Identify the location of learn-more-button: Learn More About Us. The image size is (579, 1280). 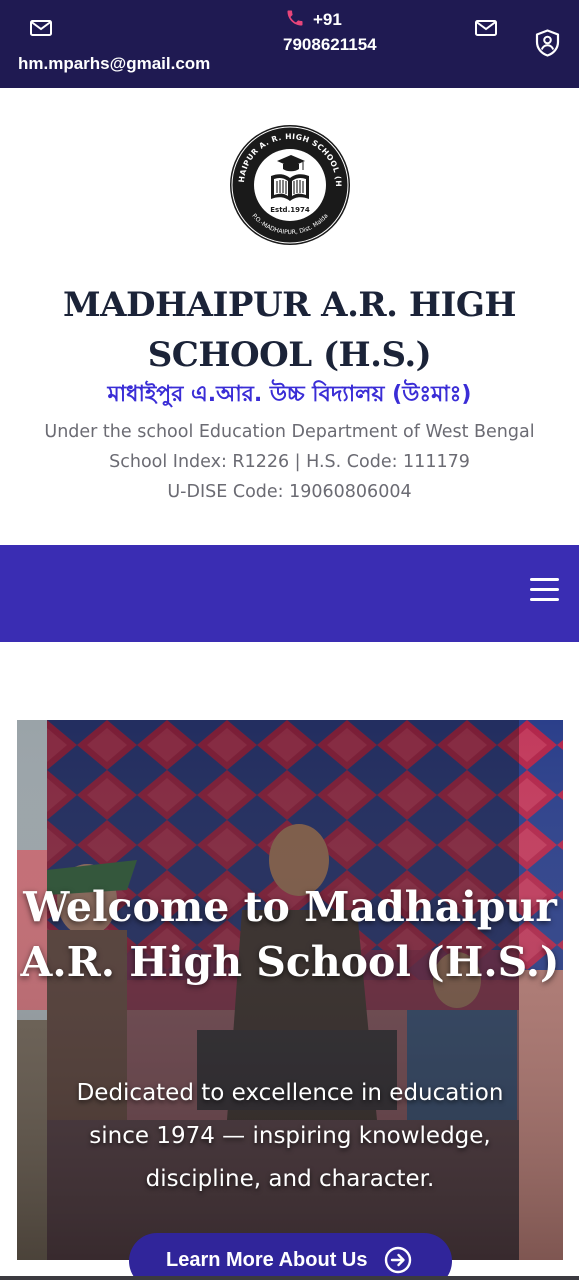
(290, 1256).